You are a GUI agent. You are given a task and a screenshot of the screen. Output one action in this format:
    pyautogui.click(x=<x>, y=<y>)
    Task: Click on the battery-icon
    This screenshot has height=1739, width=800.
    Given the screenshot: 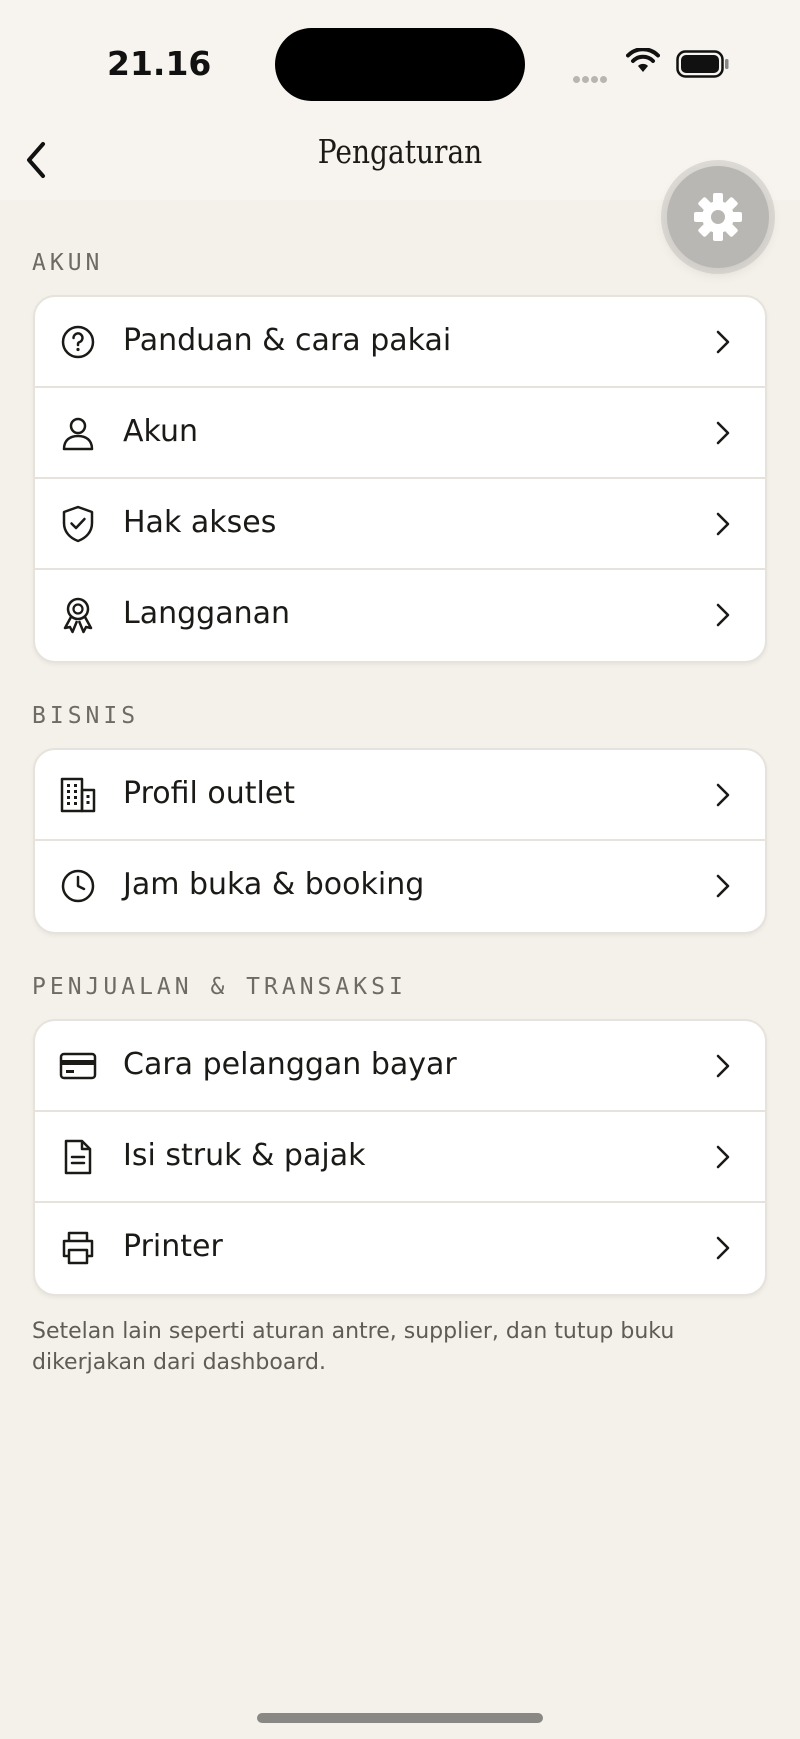 What is the action you would take?
    pyautogui.click(x=703, y=66)
    